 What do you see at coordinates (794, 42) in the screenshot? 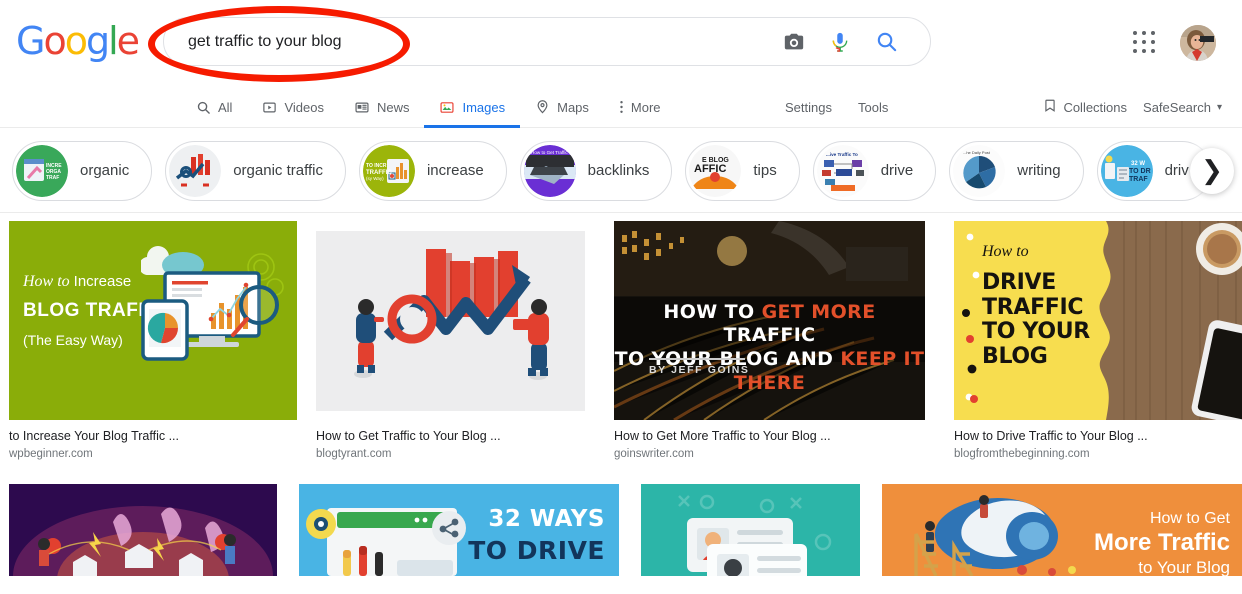
I see `camera-icon` at bounding box center [794, 42].